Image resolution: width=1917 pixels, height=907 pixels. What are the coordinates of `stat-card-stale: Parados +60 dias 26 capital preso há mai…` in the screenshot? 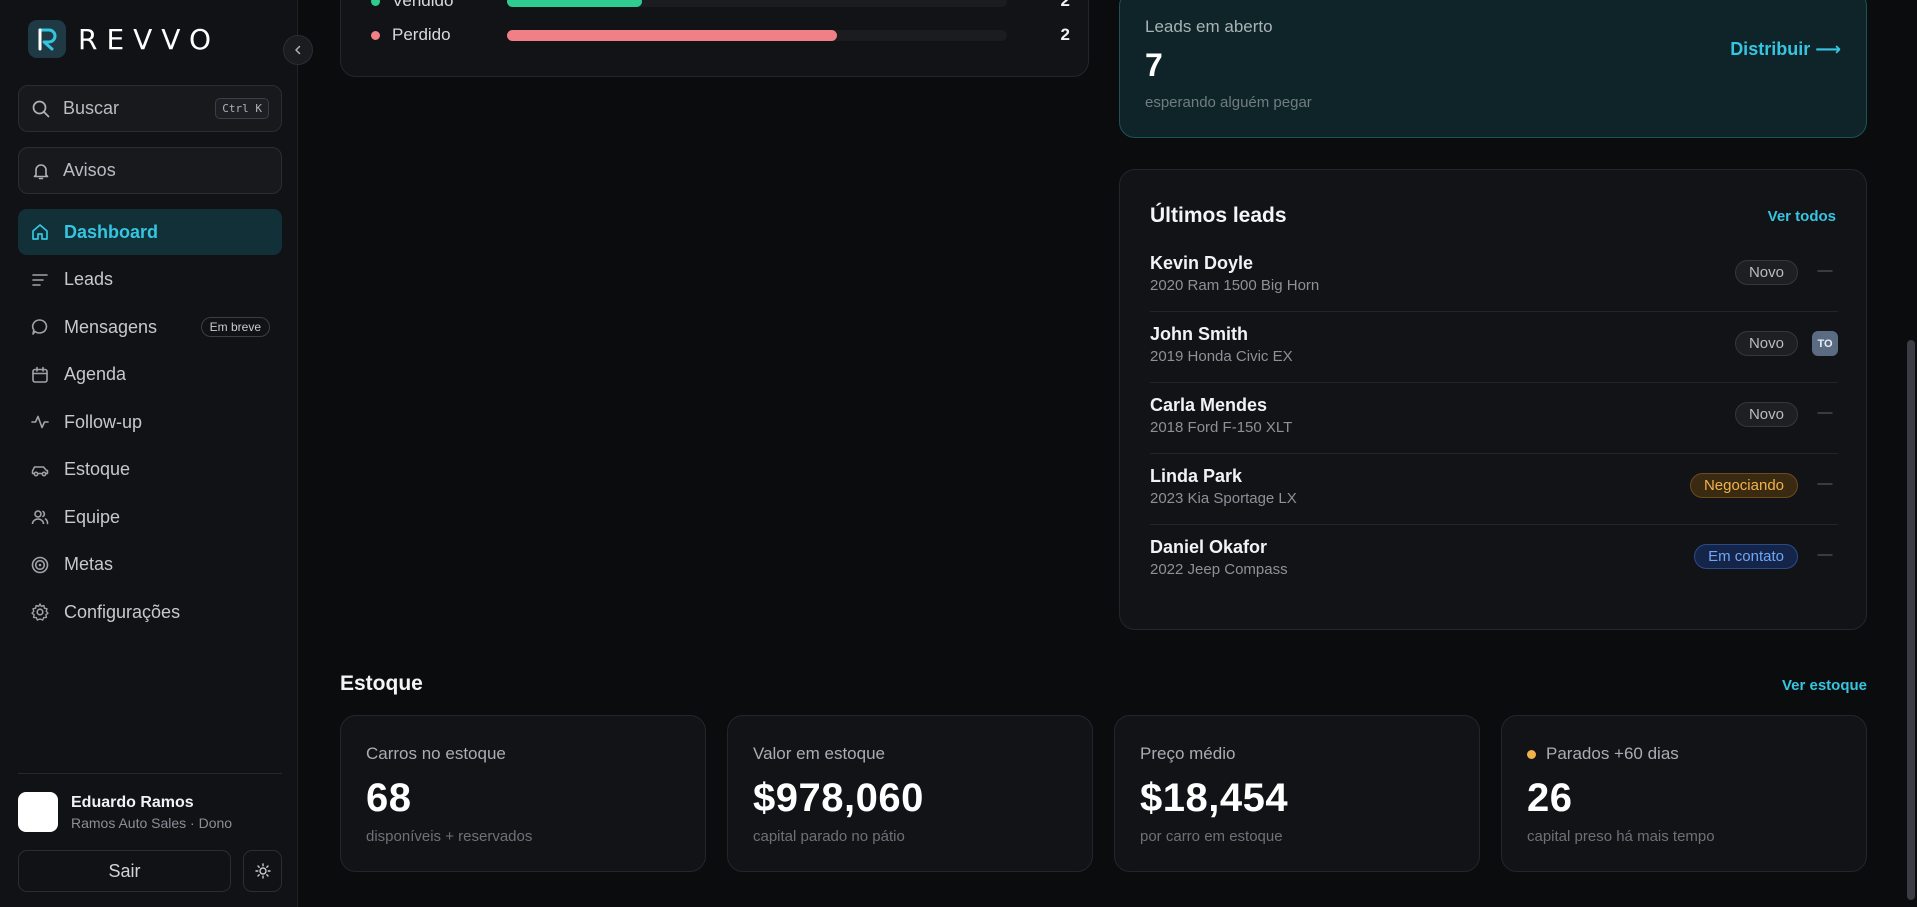 It's located at (1684, 793).